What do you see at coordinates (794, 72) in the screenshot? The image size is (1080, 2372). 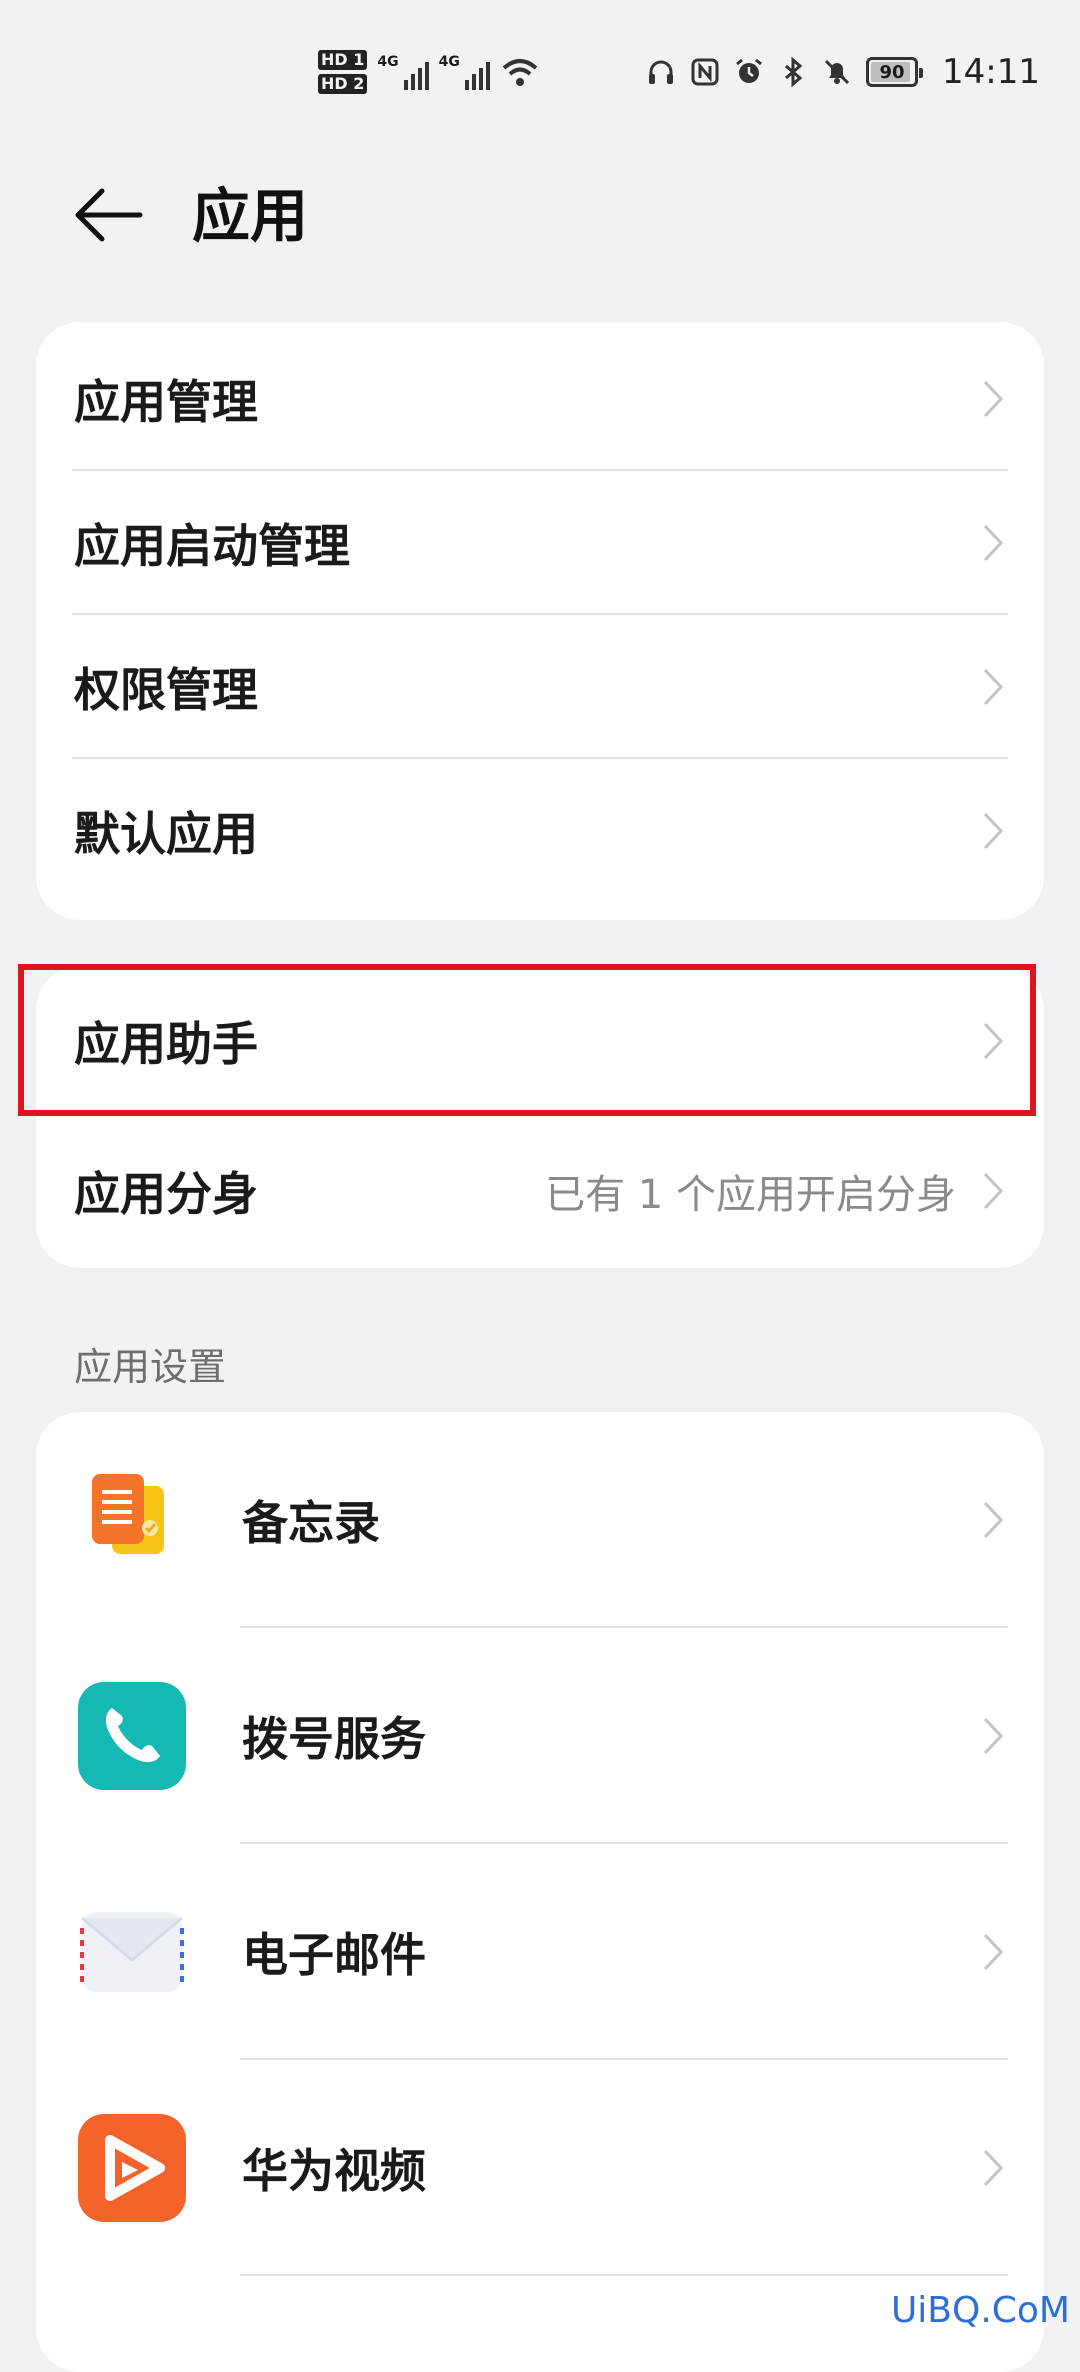 I see `bluetooth-icon` at bounding box center [794, 72].